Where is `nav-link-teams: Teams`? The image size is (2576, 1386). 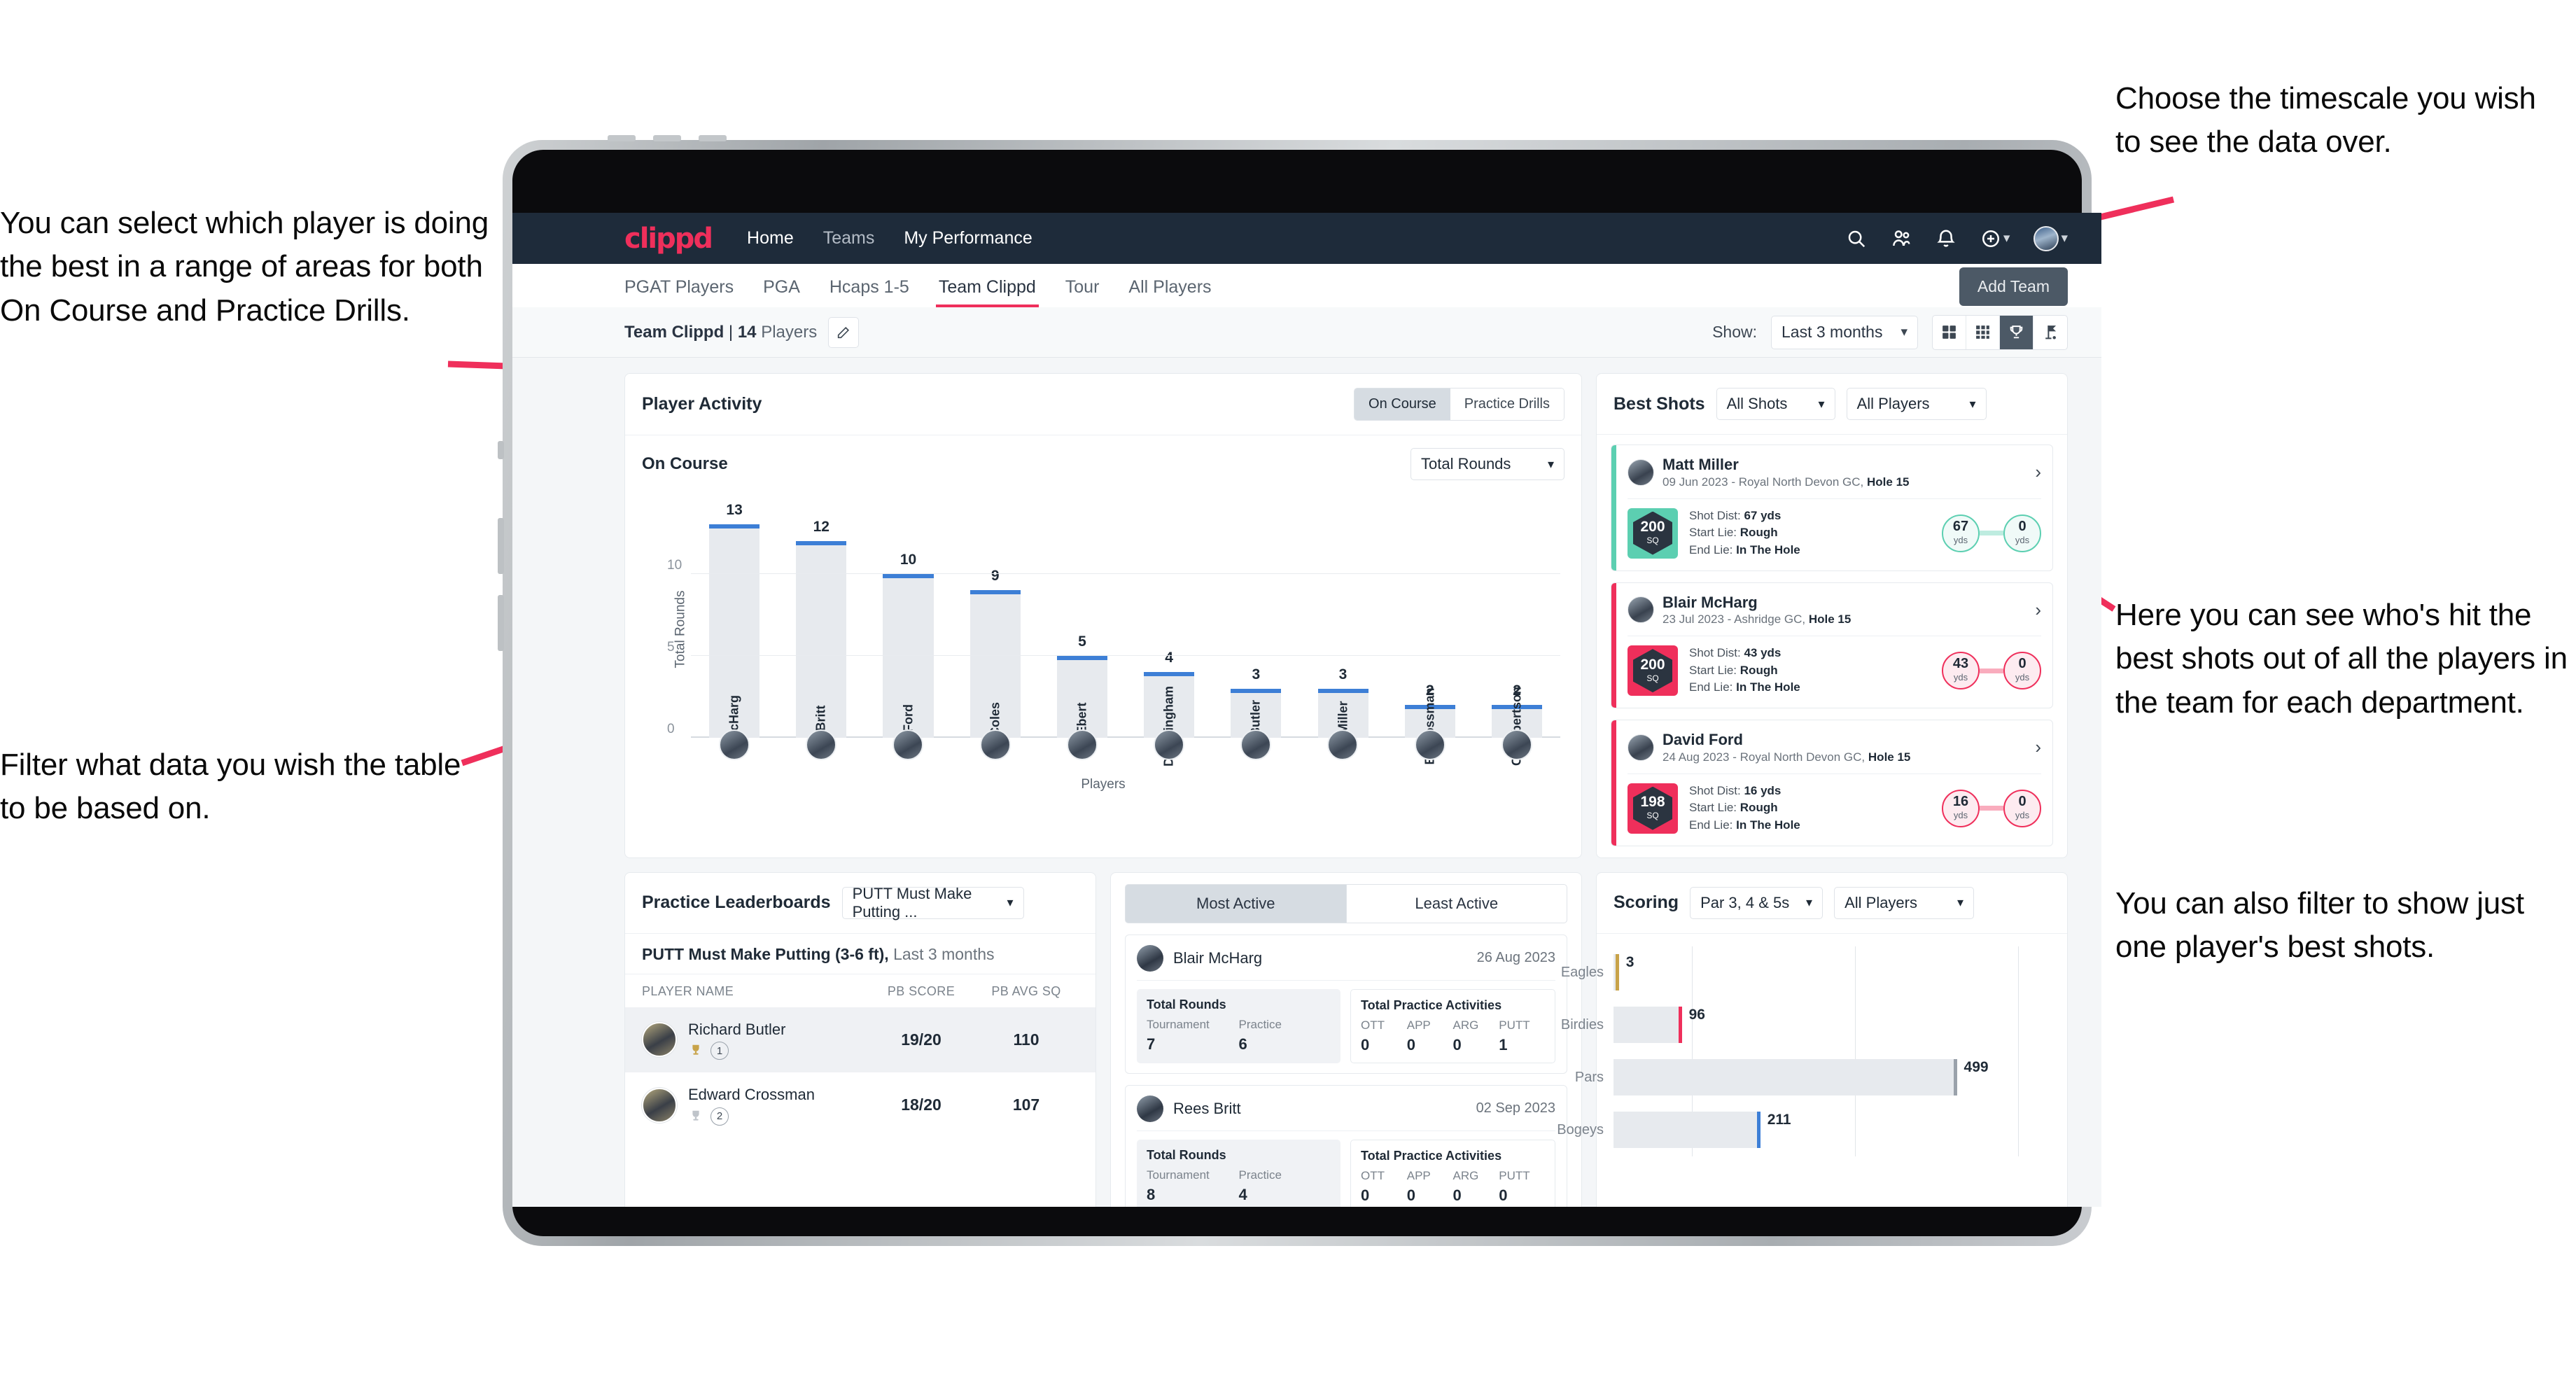 nav-link-teams: Teams is located at coordinates (849, 238).